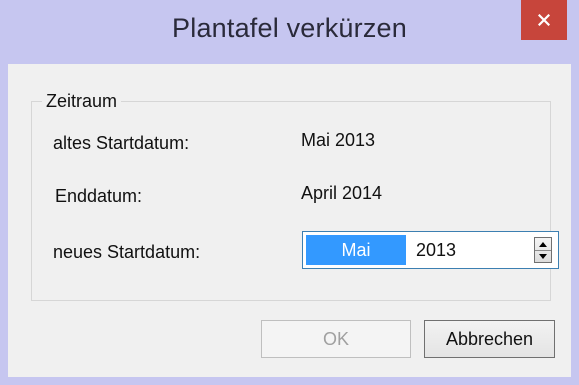 The height and width of the screenshot is (385, 579). Describe the element at coordinates (338, 140) in the screenshot. I see `old-start-value: Mai 2013` at that location.